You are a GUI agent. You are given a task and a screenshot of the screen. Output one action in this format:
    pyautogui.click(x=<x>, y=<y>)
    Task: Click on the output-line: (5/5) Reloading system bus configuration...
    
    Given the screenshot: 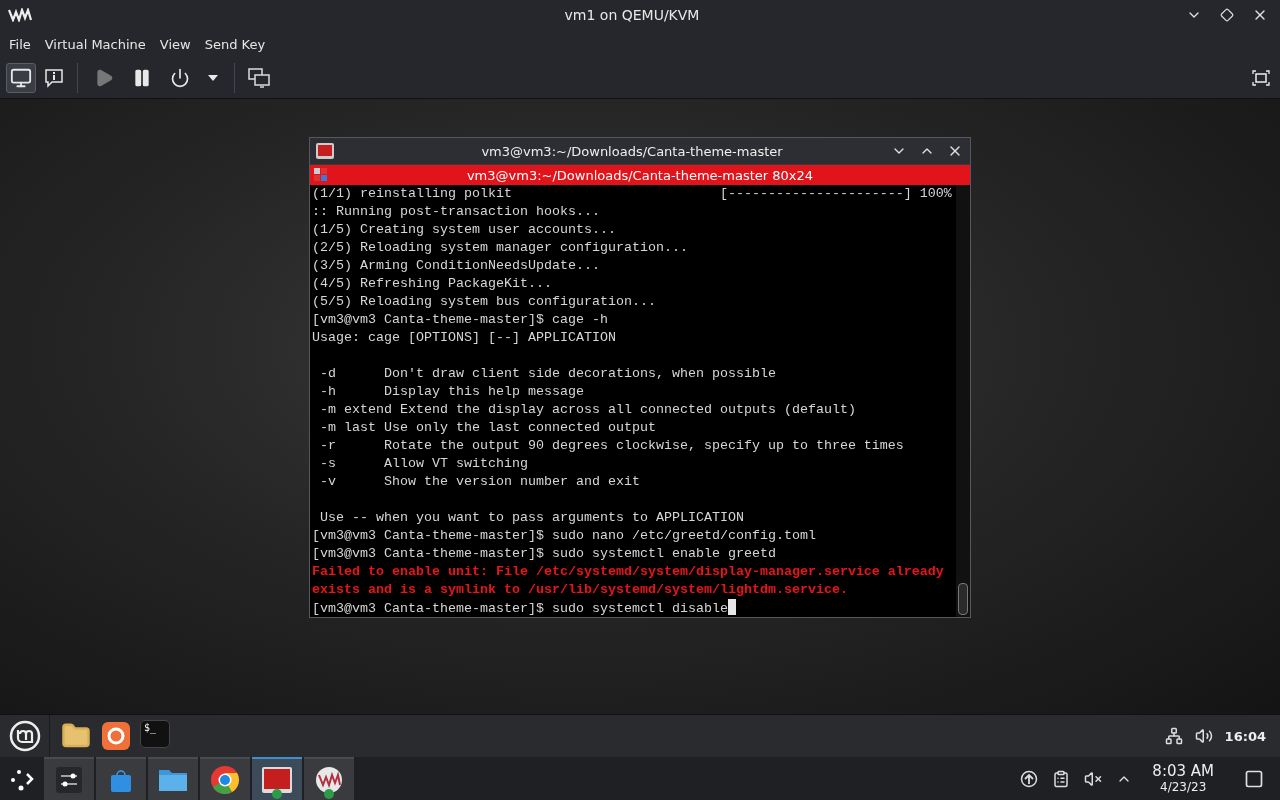 What is the action you would take?
    pyautogui.click(x=484, y=302)
    